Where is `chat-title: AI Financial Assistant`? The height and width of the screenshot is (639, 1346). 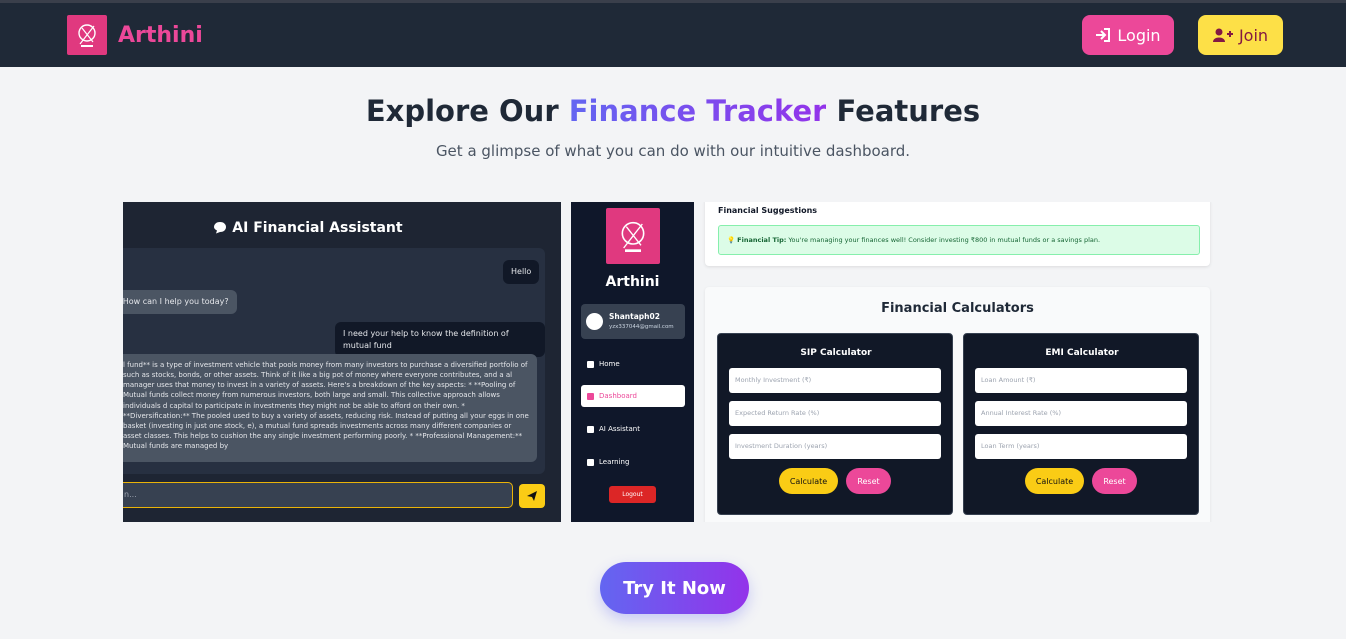 chat-title: AI Financial Assistant is located at coordinates (308, 228).